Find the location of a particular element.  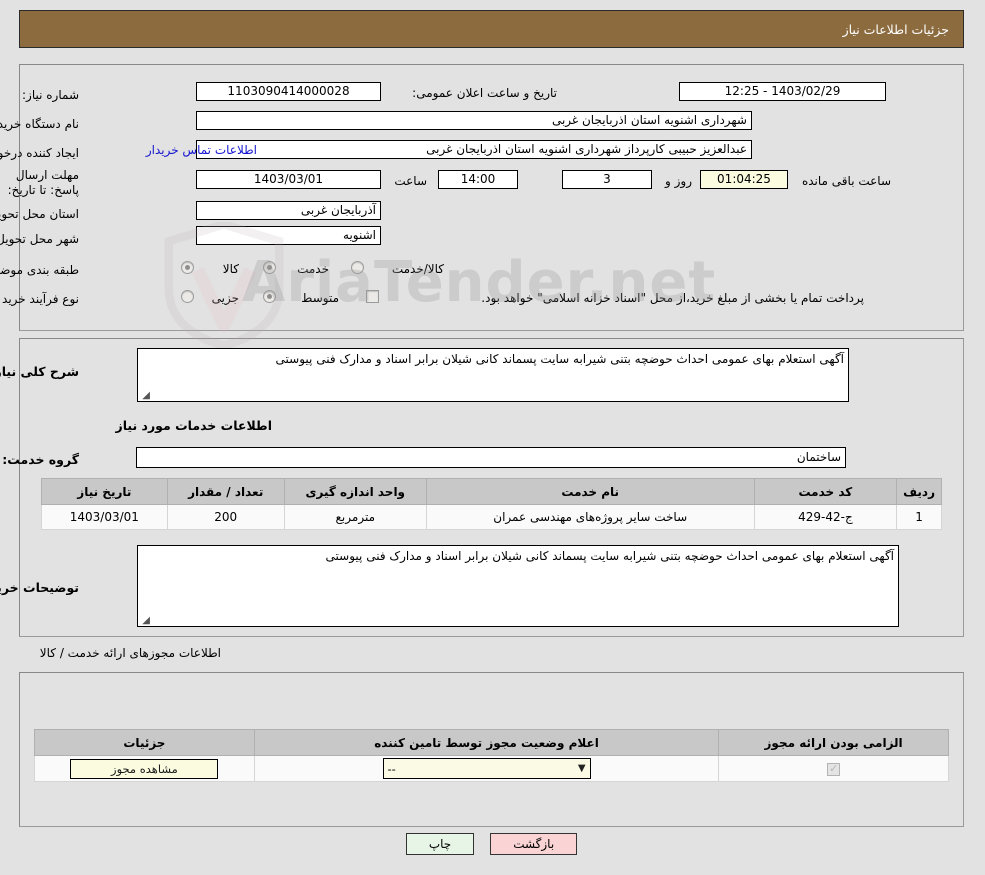

radio-process-jozei is located at coordinates (188, 296).